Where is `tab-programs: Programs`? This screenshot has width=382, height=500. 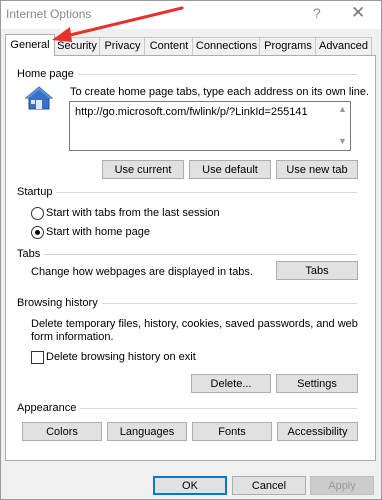
tab-programs: Programs is located at coordinates (288, 46).